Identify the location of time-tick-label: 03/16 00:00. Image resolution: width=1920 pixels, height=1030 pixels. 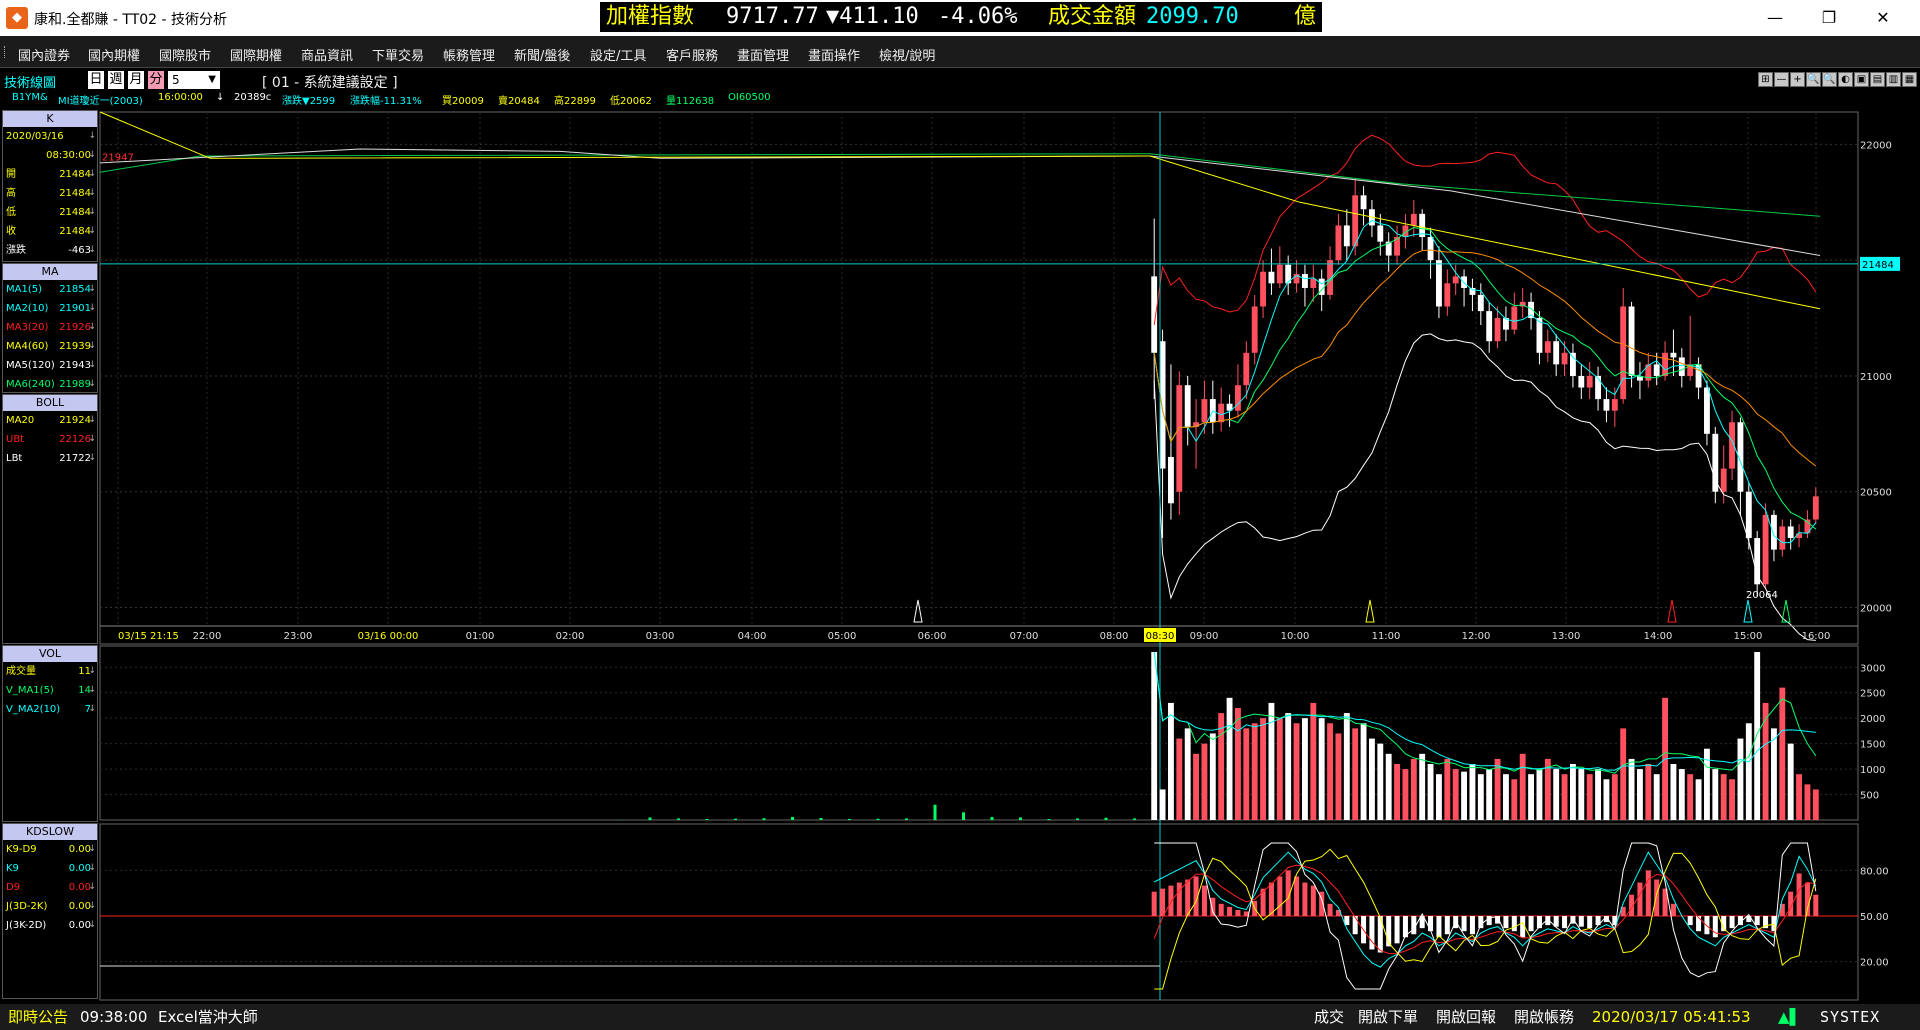
(388, 636).